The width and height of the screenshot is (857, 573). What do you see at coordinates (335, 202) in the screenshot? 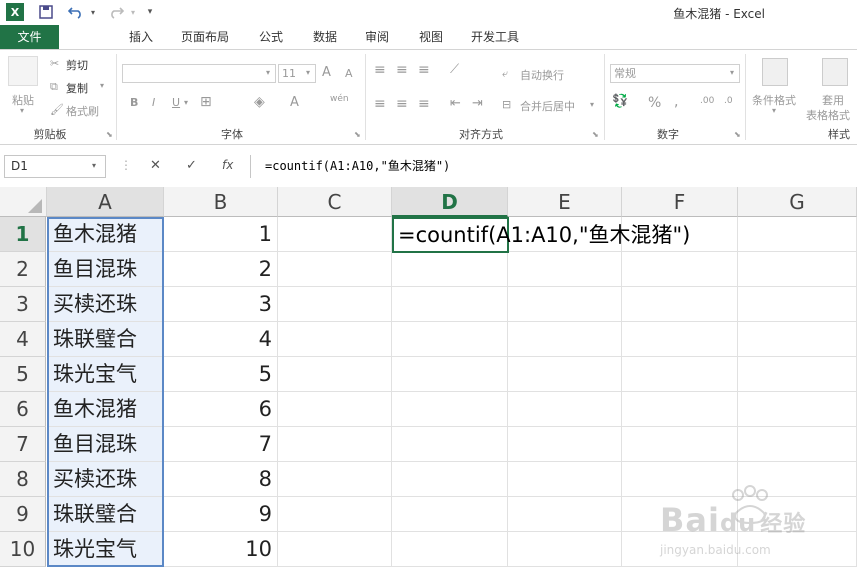
I see `column-header-c: C` at bounding box center [335, 202].